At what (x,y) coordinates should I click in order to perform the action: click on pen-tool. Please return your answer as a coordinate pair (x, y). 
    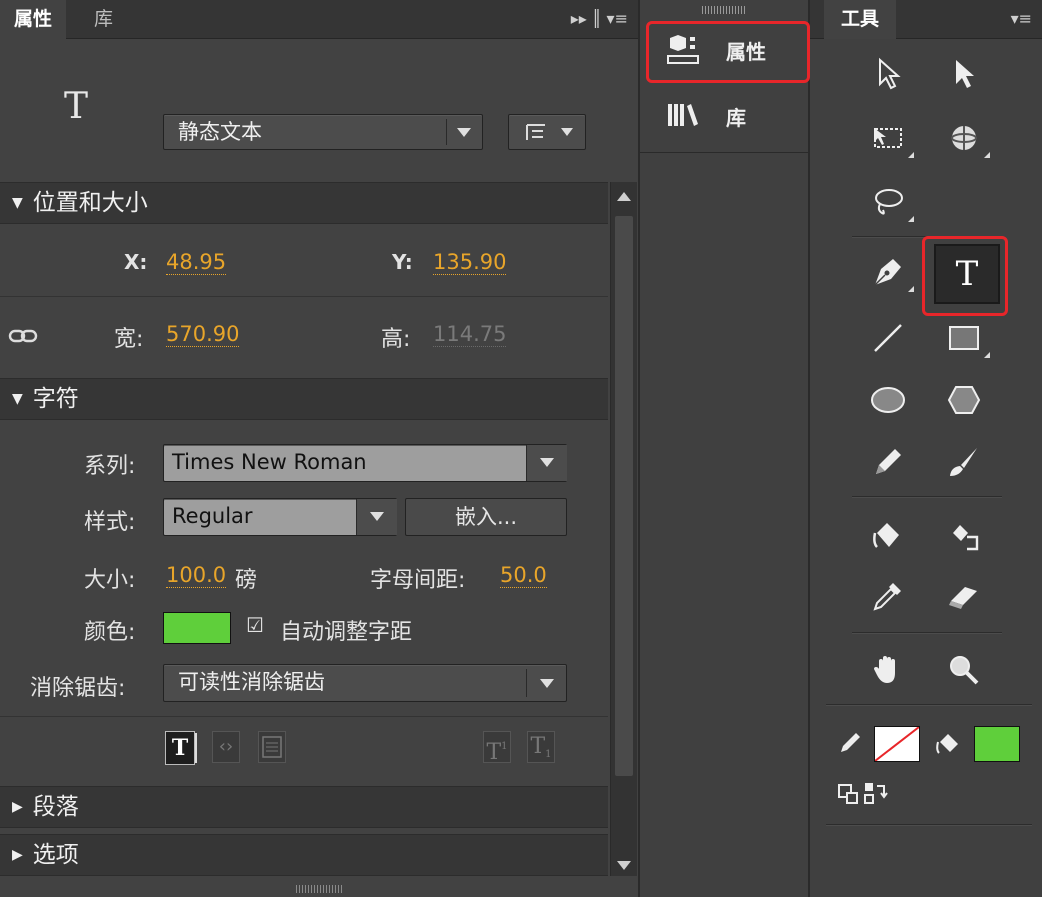
    Looking at the image, I should click on (888, 272).